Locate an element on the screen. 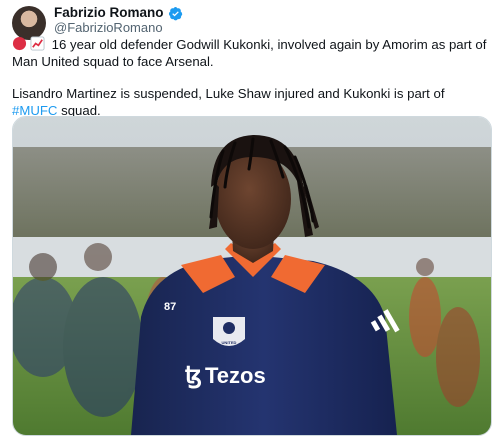 This screenshot has height=440, width=500. sponsor-logo: ꜩ Tezos is located at coordinates (225, 375).